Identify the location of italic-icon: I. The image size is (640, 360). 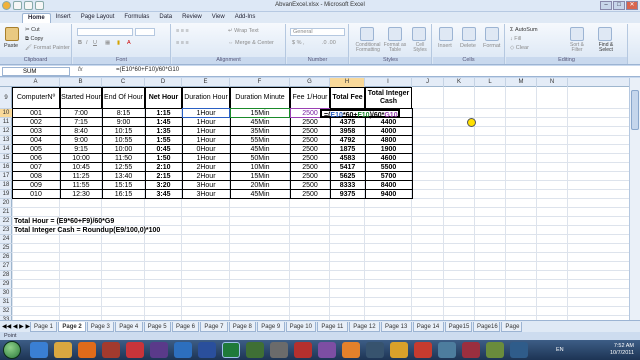
(87, 43).